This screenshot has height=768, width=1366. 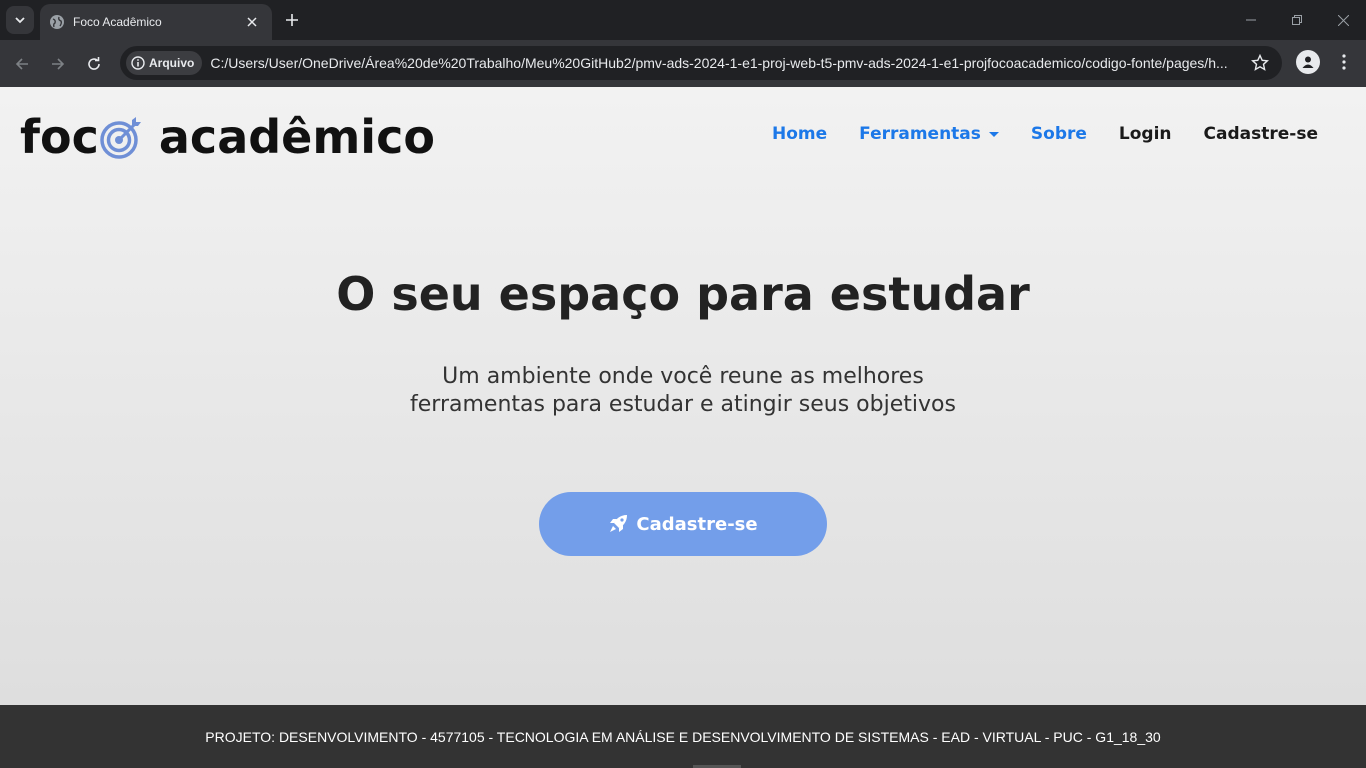 I want to click on minimize-icon, so click(x=1251, y=20).